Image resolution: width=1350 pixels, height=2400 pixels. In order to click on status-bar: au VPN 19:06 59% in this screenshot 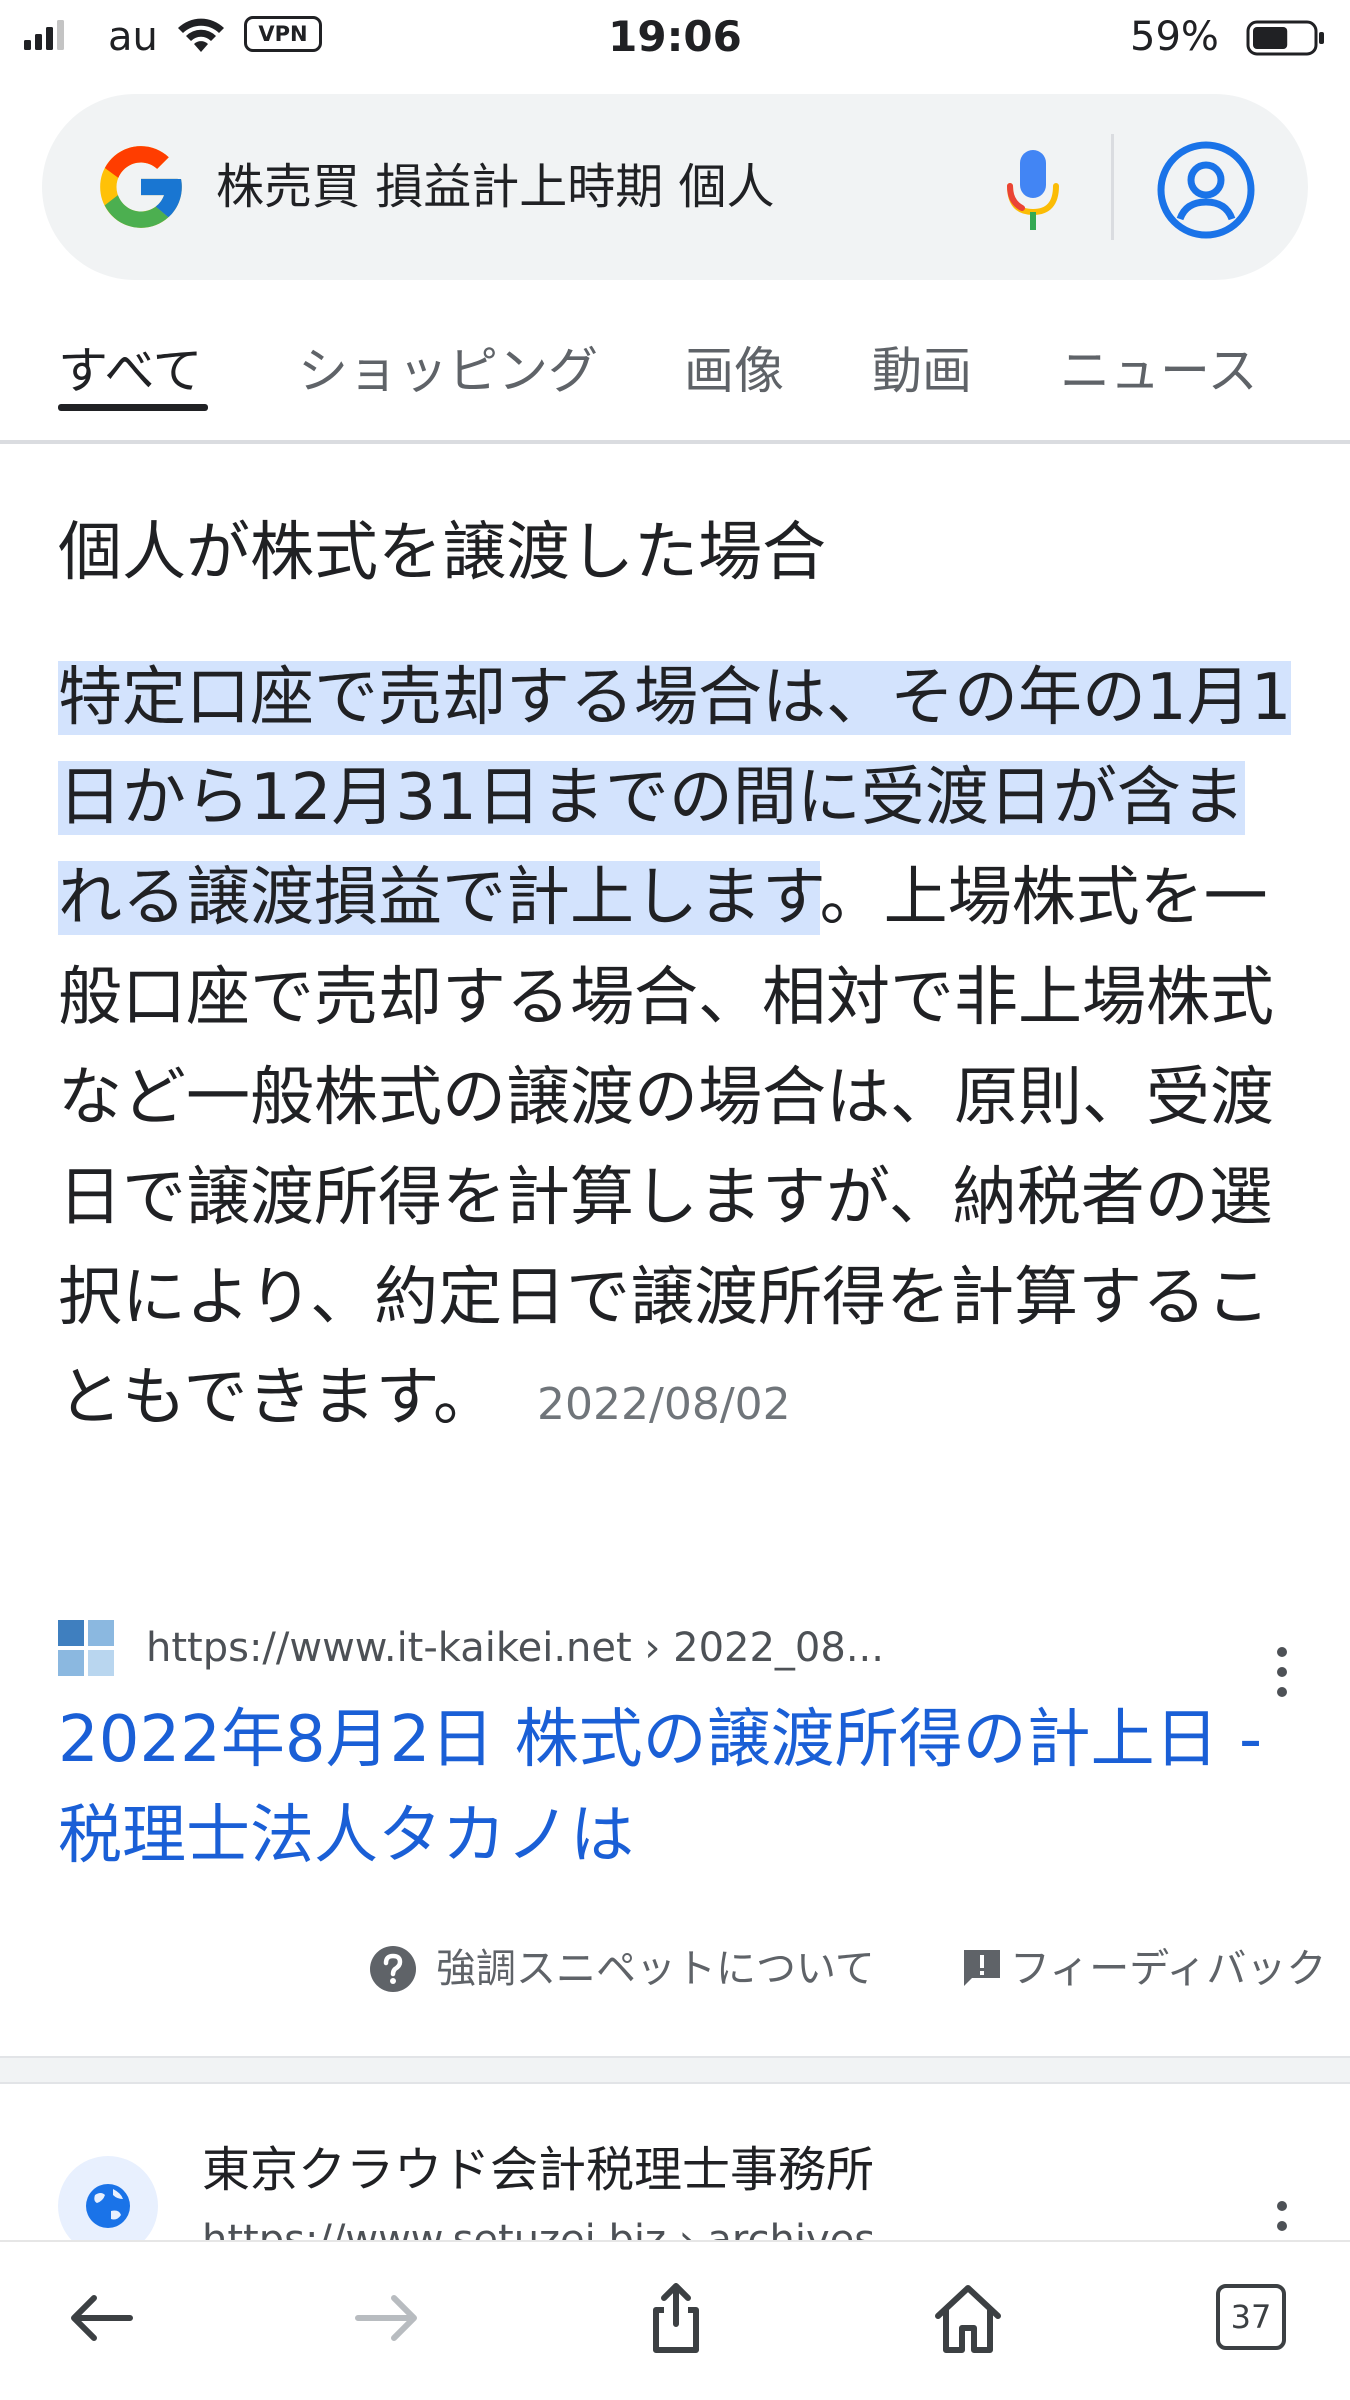, I will do `click(675, 37)`.